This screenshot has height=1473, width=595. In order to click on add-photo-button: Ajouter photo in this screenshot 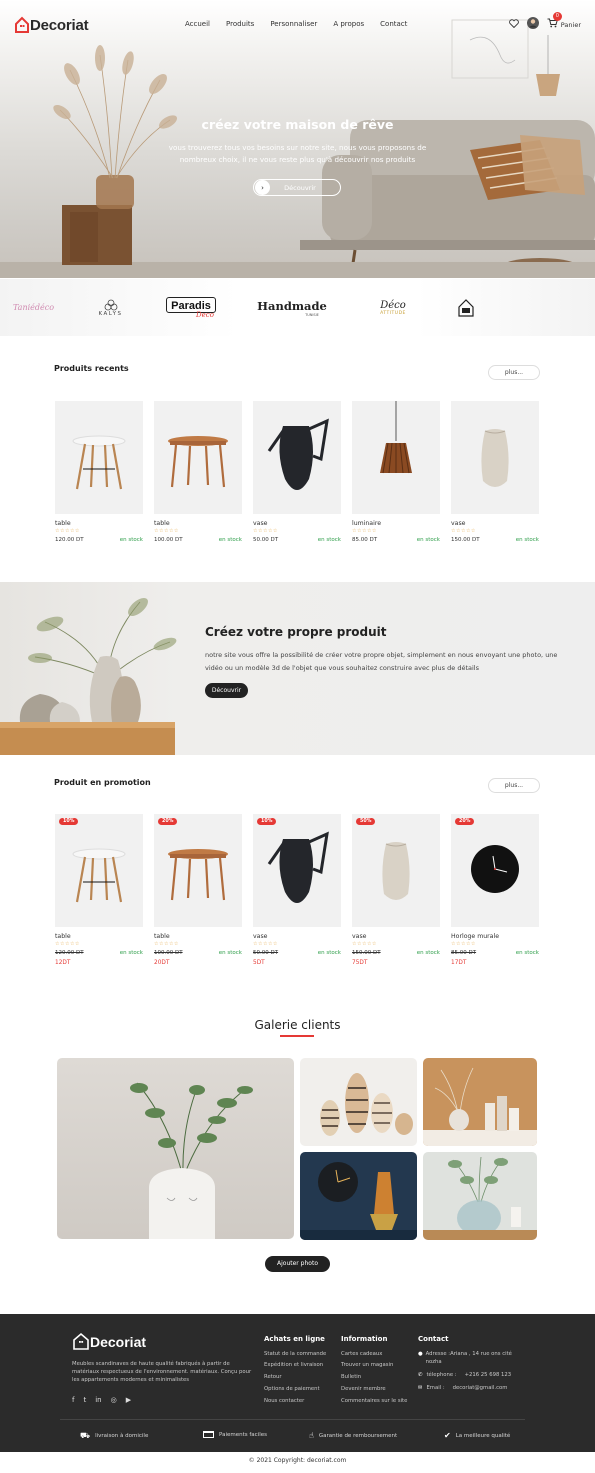, I will do `click(297, 1264)`.